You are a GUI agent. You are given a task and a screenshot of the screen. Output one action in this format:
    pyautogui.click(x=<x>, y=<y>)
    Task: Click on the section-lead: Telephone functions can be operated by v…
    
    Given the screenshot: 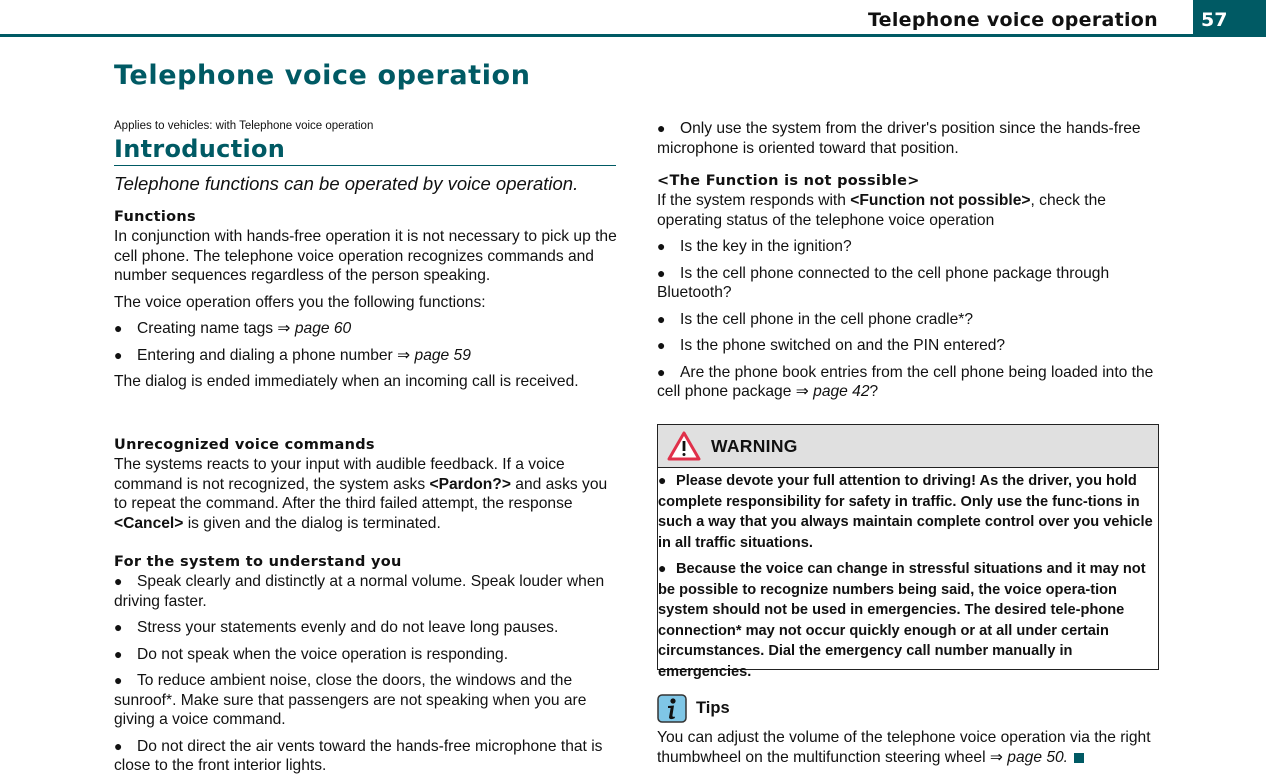 What is the action you would take?
    pyautogui.click(x=346, y=183)
    